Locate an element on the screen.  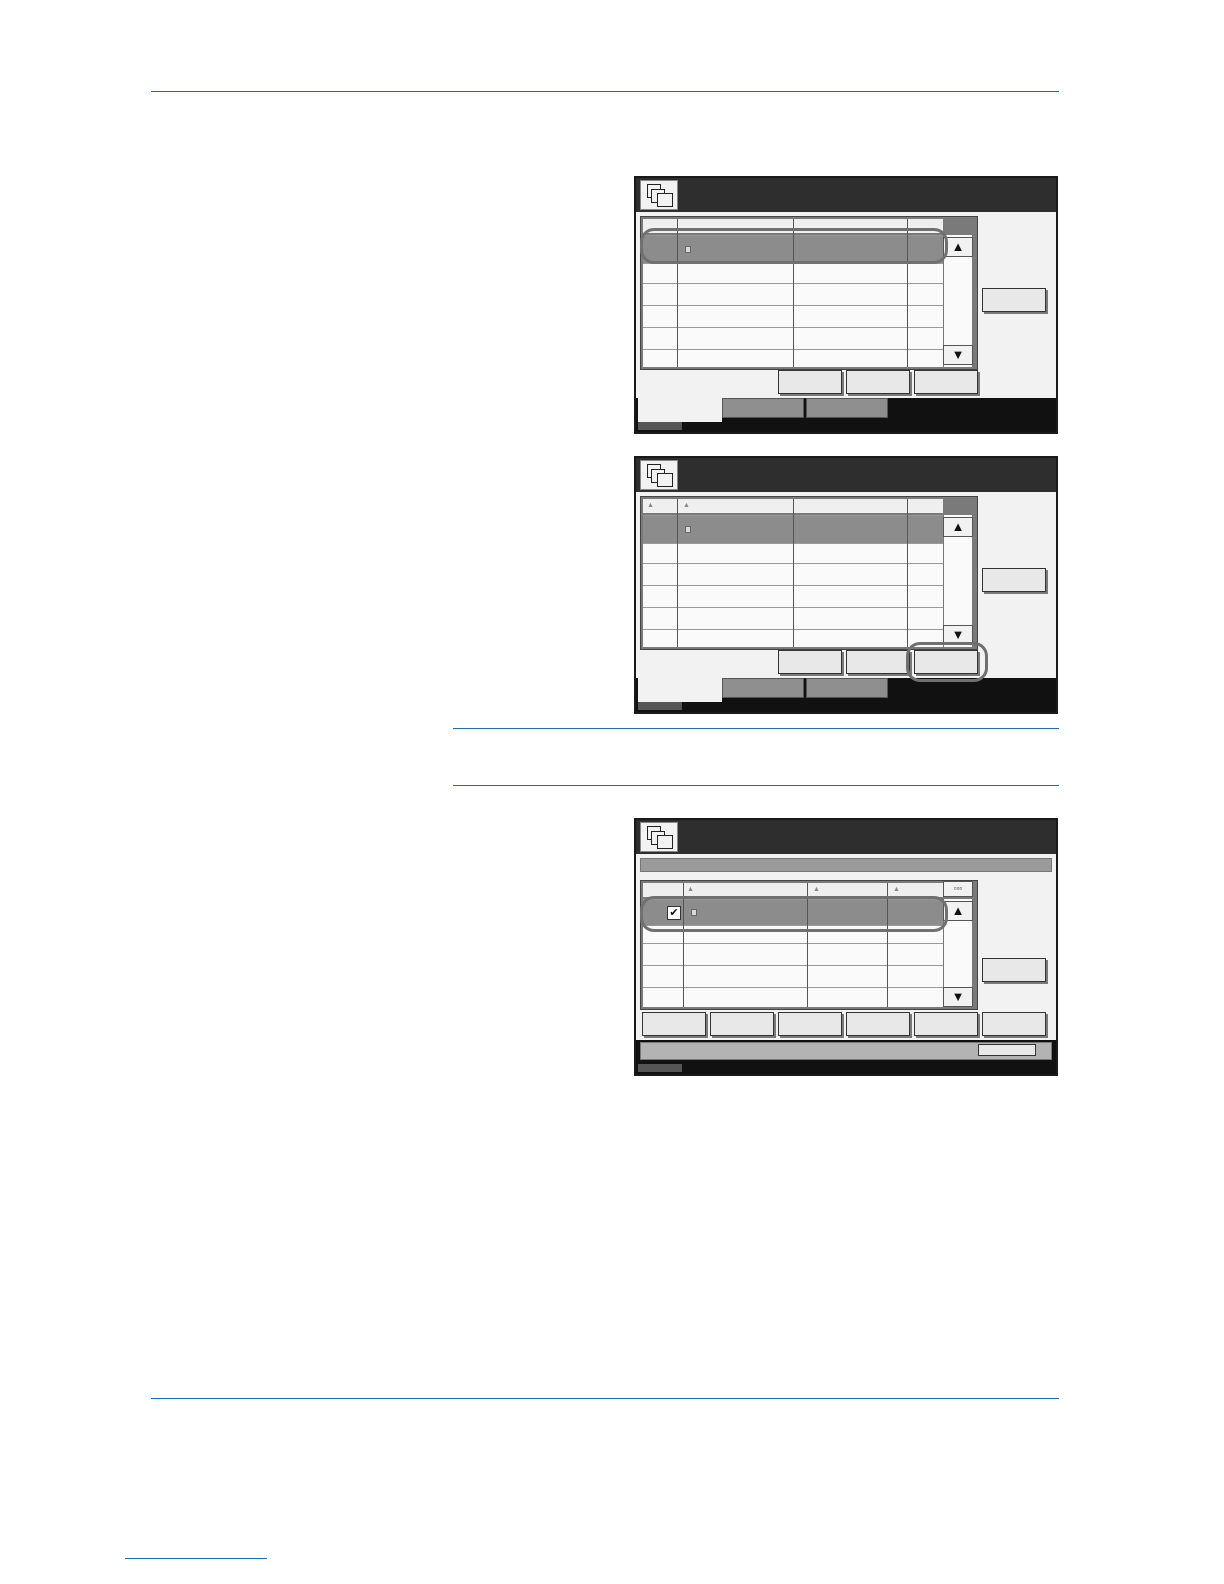
footer-rule is located at coordinates (605, 1398).